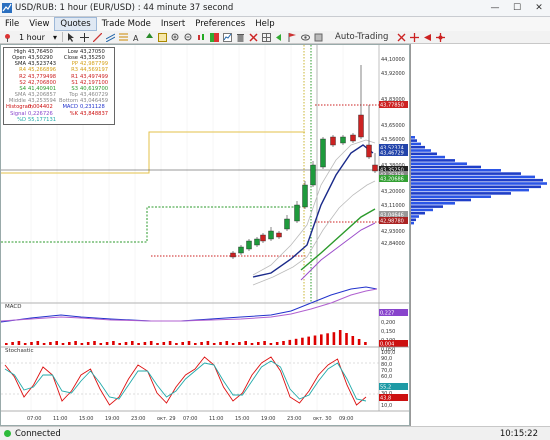 This screenshot has height=440, width=550. I want to click on plus-tool-icon, so click(414, 37).